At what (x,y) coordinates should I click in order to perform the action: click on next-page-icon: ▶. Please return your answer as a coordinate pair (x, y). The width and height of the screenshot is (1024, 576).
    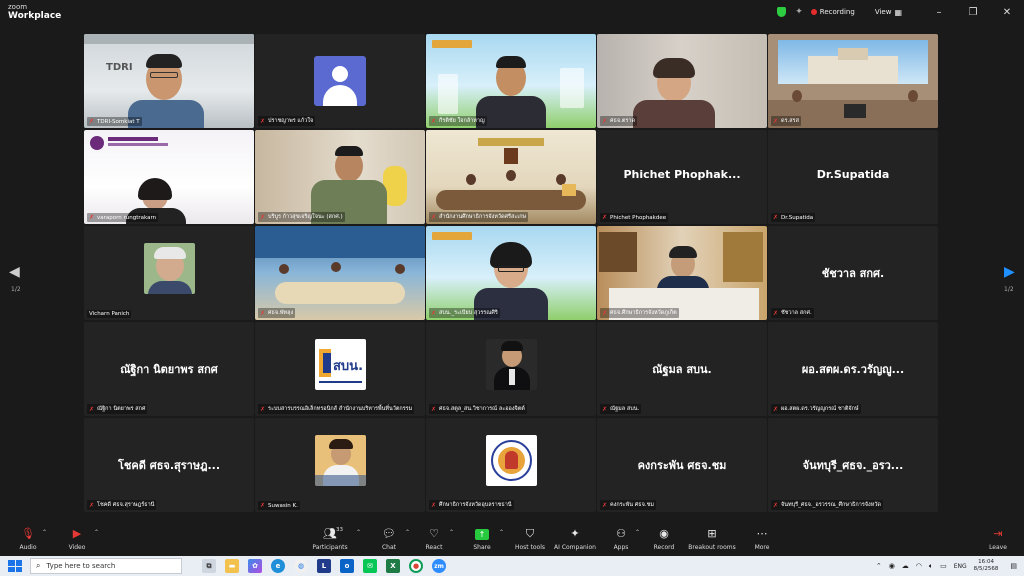
    Looking at the image, I should click on (1009, 272).